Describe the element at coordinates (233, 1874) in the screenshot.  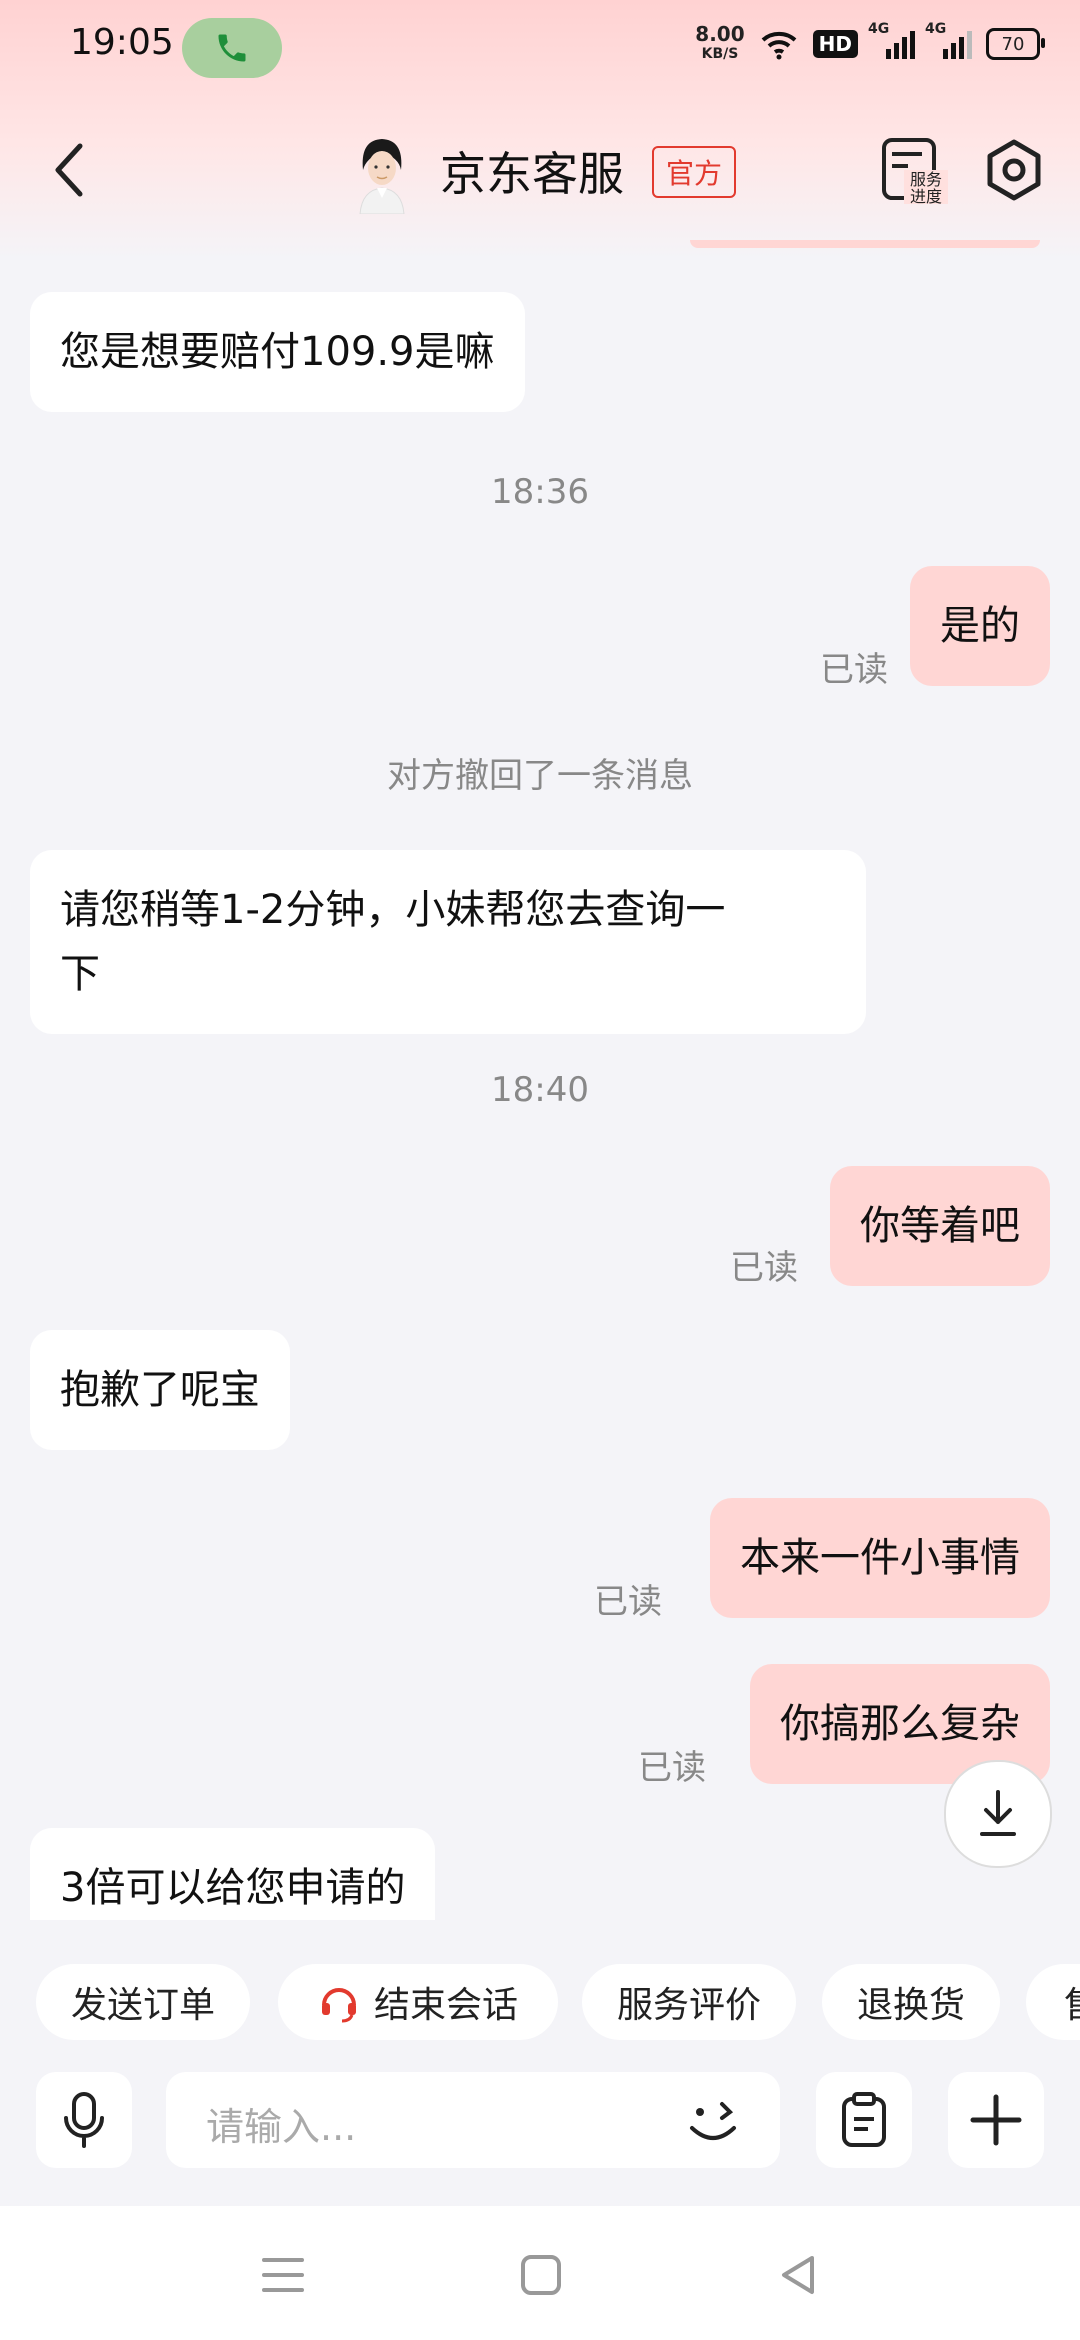
I see `message-incoming: 3倍可以给您申请的` at that location.